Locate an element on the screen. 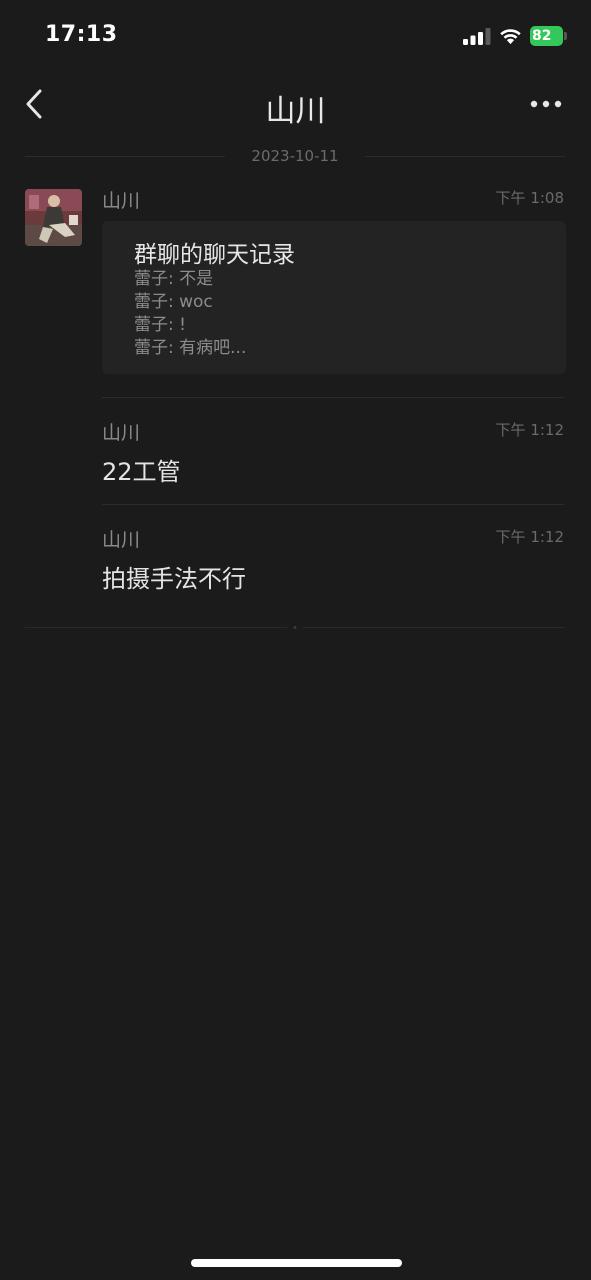 This screenshot has width=591, height=1280. date-separator: 2023-10-11 is located at coordinates (295, 157).